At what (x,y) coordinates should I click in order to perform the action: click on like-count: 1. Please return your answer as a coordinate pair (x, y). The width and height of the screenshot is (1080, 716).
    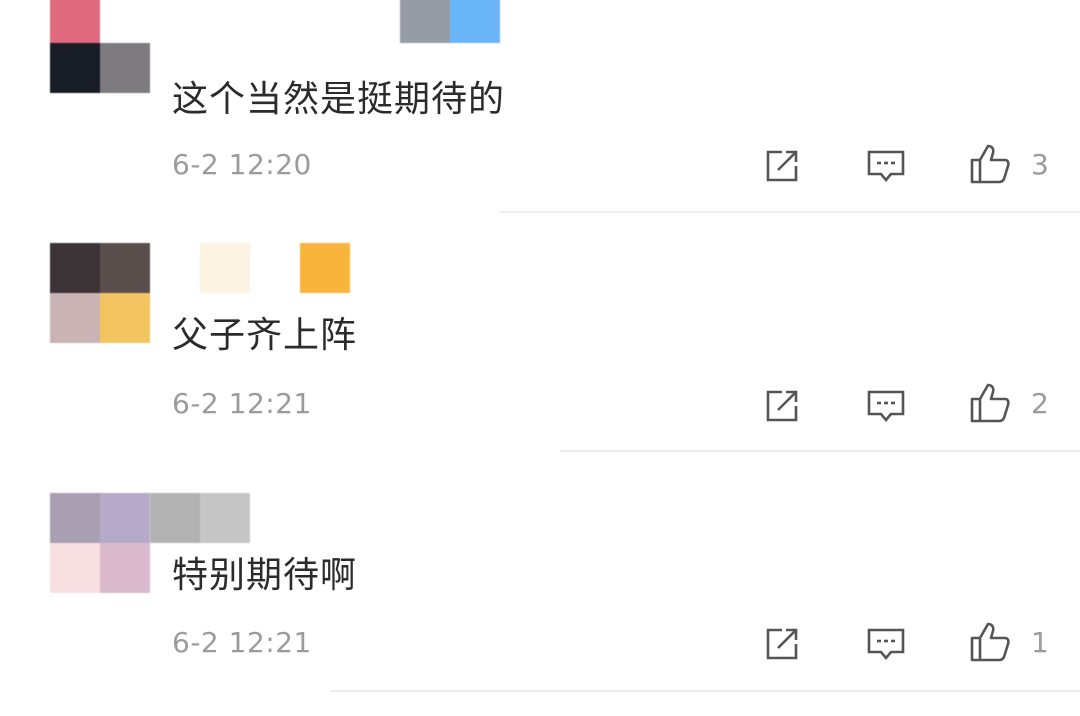
    Looking at the image, I should click on (1040, 642).